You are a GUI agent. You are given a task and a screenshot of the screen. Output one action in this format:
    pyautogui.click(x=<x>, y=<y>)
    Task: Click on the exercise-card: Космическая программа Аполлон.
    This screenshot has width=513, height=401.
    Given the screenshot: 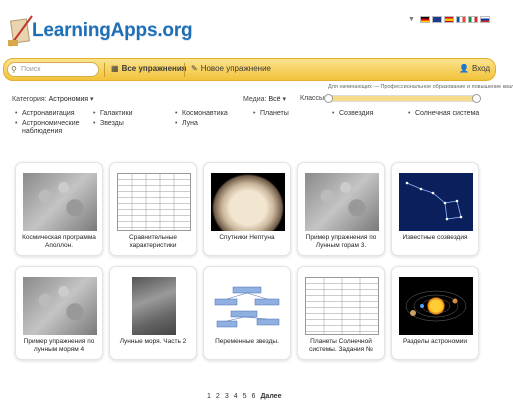 What is the action you would take?
    pyautogui.click(x=59, y=209)
    